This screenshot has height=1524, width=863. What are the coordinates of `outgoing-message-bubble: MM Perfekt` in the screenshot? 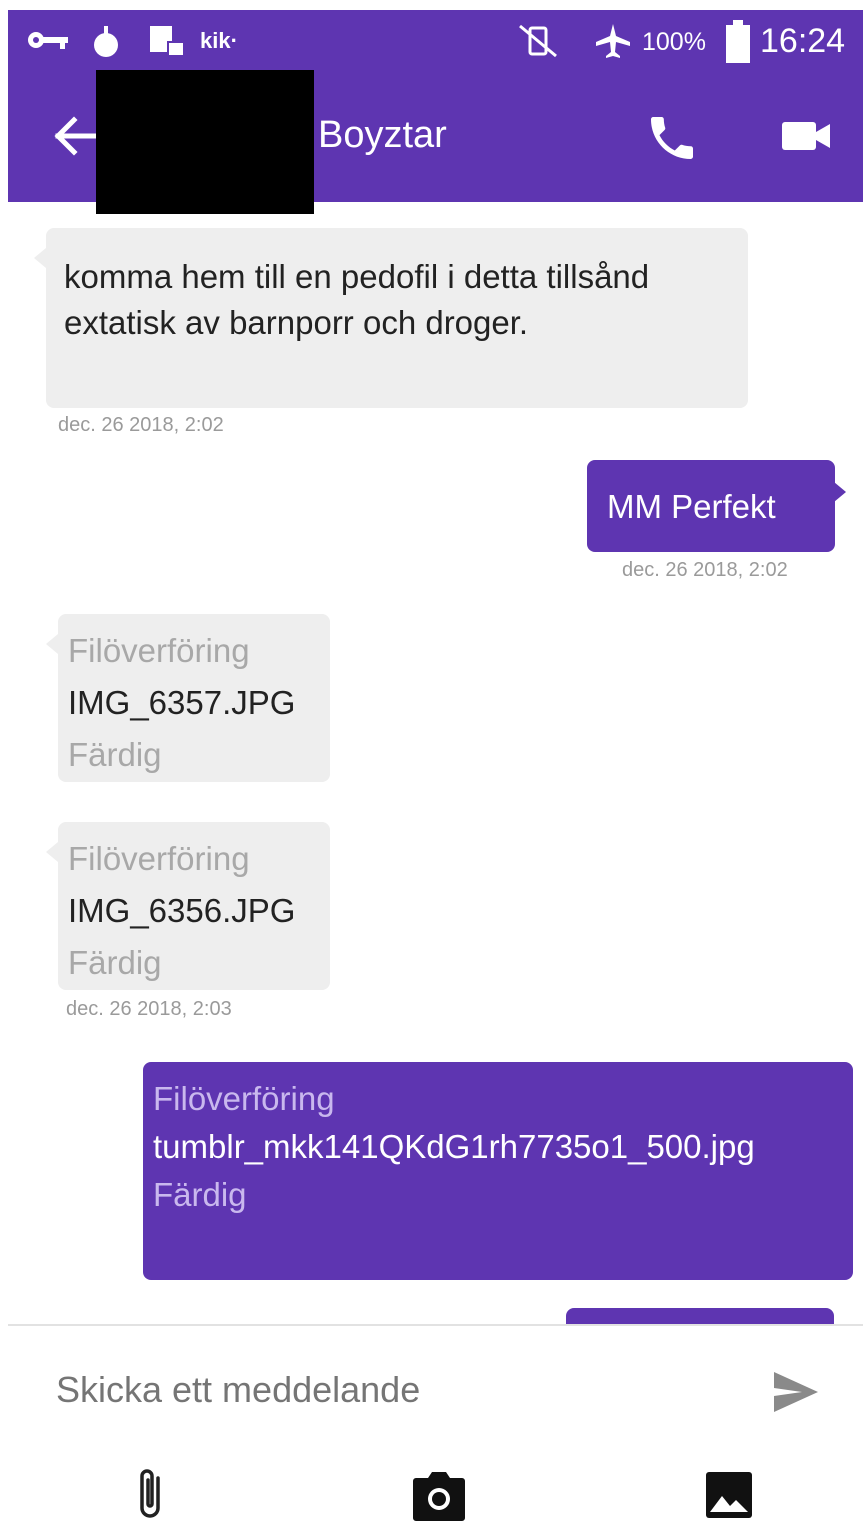 It's located at (711, 506).